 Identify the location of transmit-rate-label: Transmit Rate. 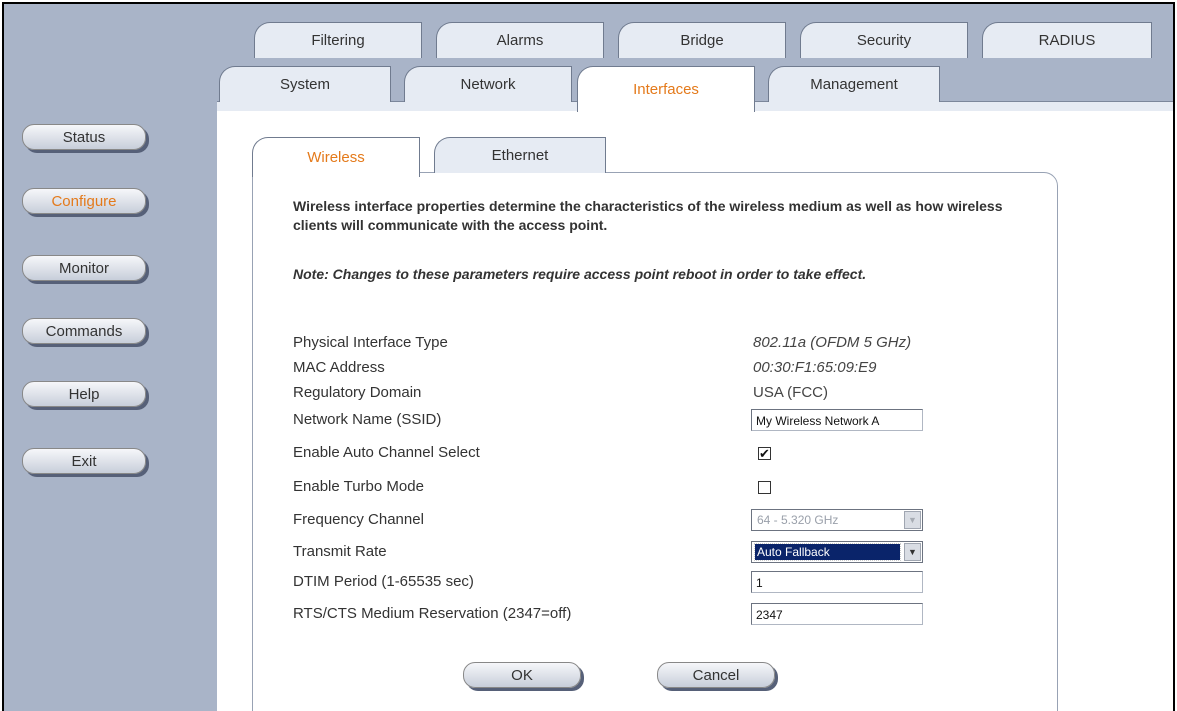
(340, 551).